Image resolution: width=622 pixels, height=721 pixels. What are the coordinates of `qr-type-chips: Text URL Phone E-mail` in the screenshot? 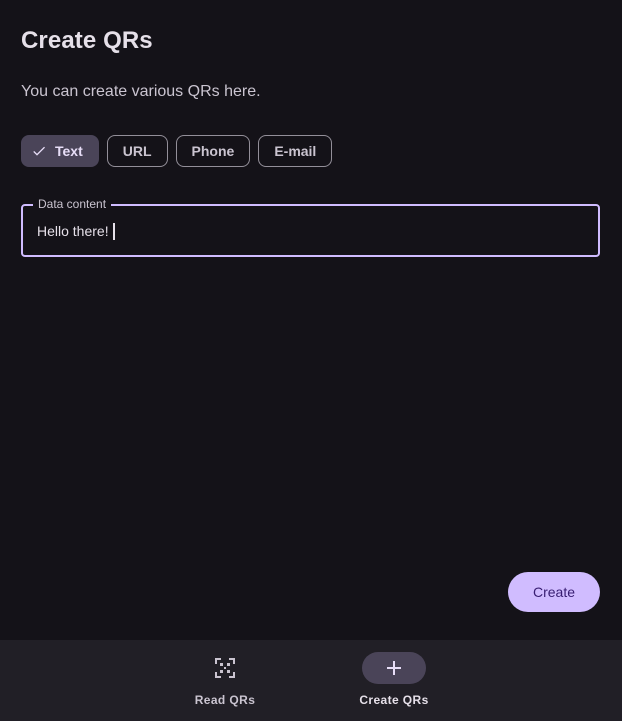 It's located at (177, 151).